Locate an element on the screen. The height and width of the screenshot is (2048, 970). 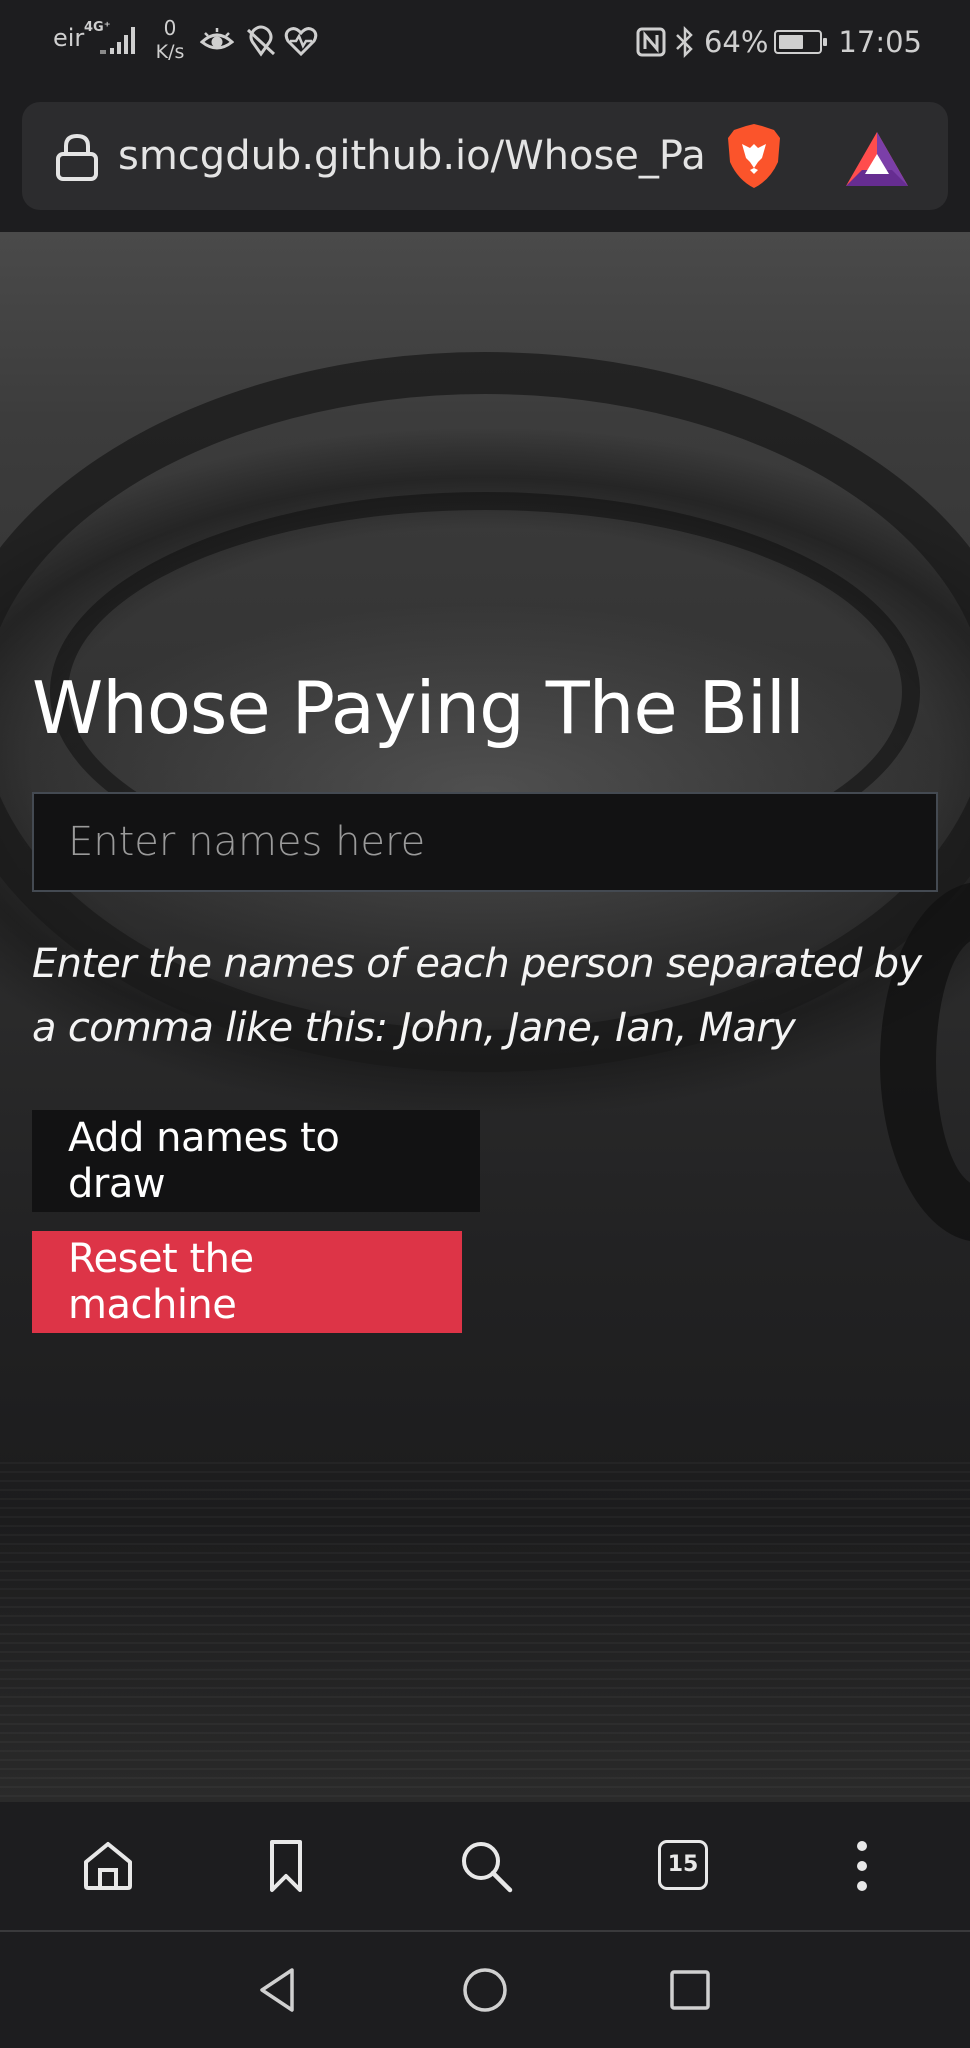
brave-shields-icon is located at coordinates (754, 156).